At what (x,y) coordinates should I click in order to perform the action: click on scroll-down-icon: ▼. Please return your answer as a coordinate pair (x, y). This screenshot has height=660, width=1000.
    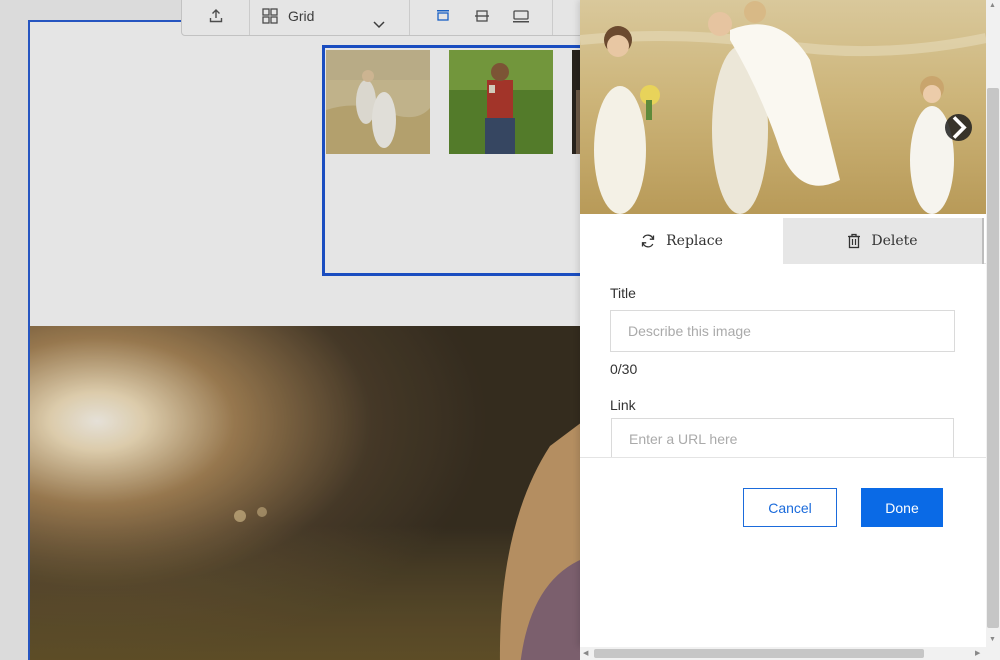
    Looking at the image, I should click on (992, 639).